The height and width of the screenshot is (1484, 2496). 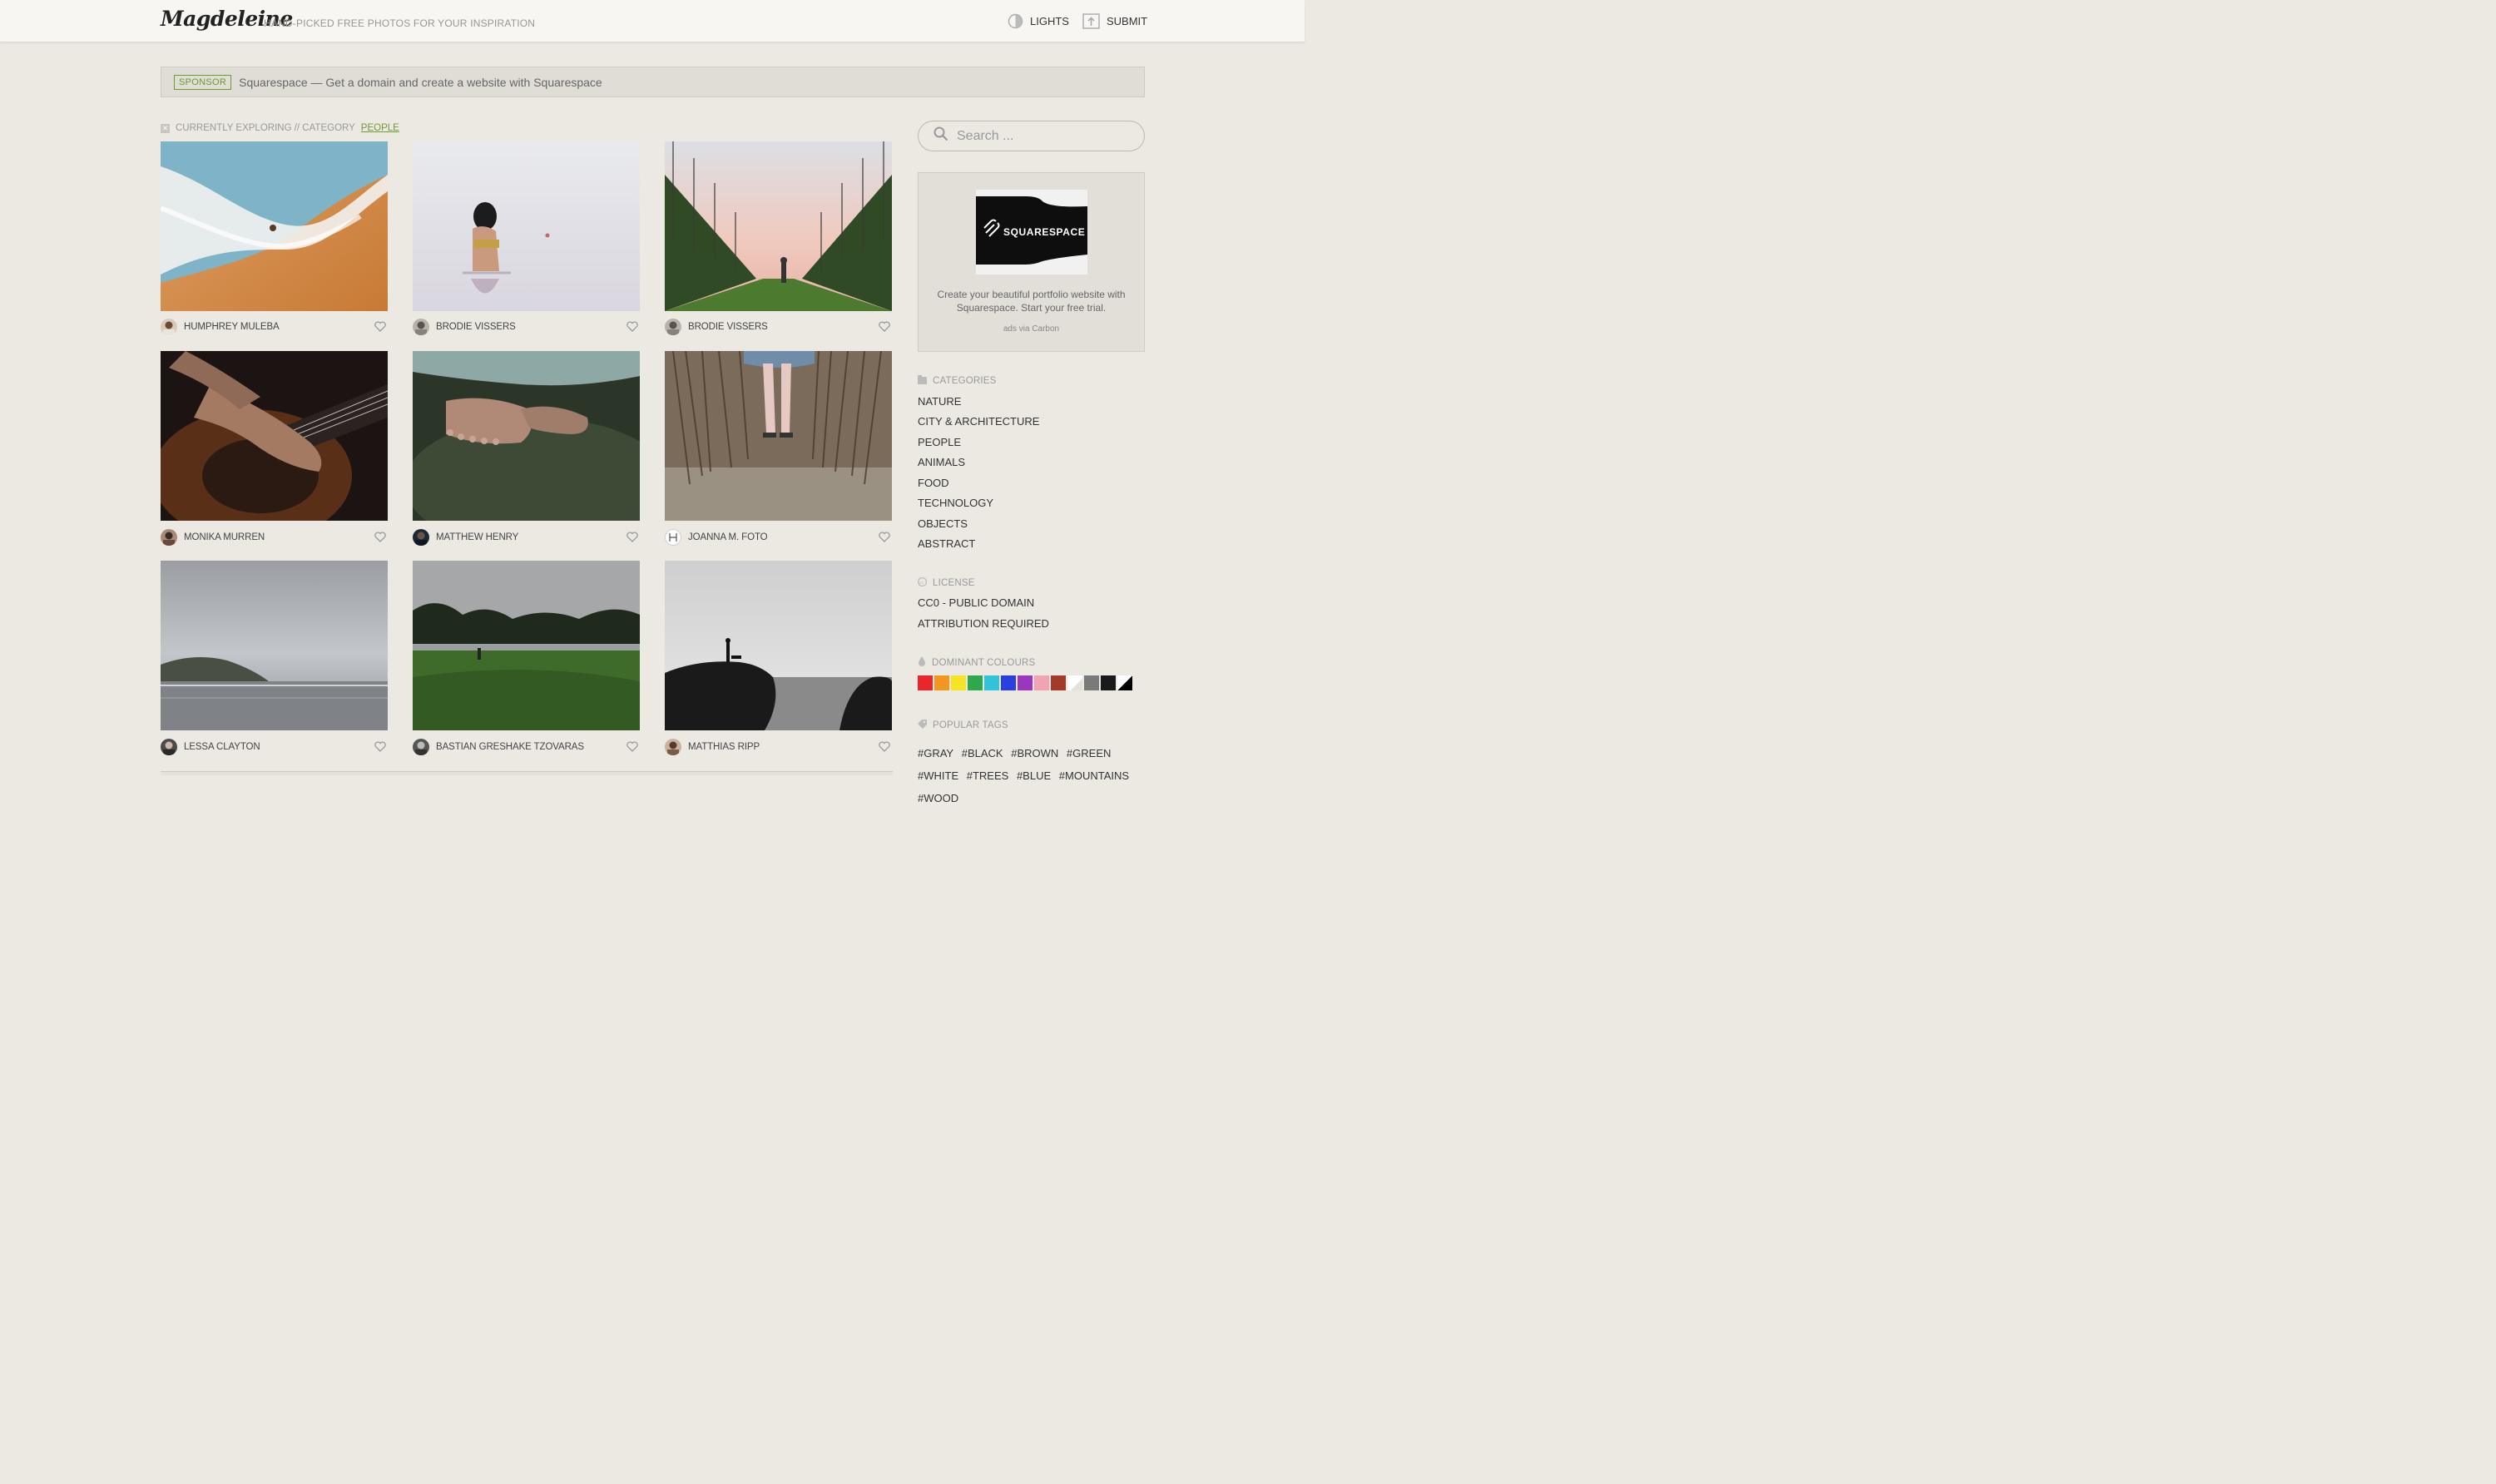 What do you see at coordinates (274, 537) in the screenshot?
I see `photo-credit: MONIKA MURREN` at bounding box center [274, 537].